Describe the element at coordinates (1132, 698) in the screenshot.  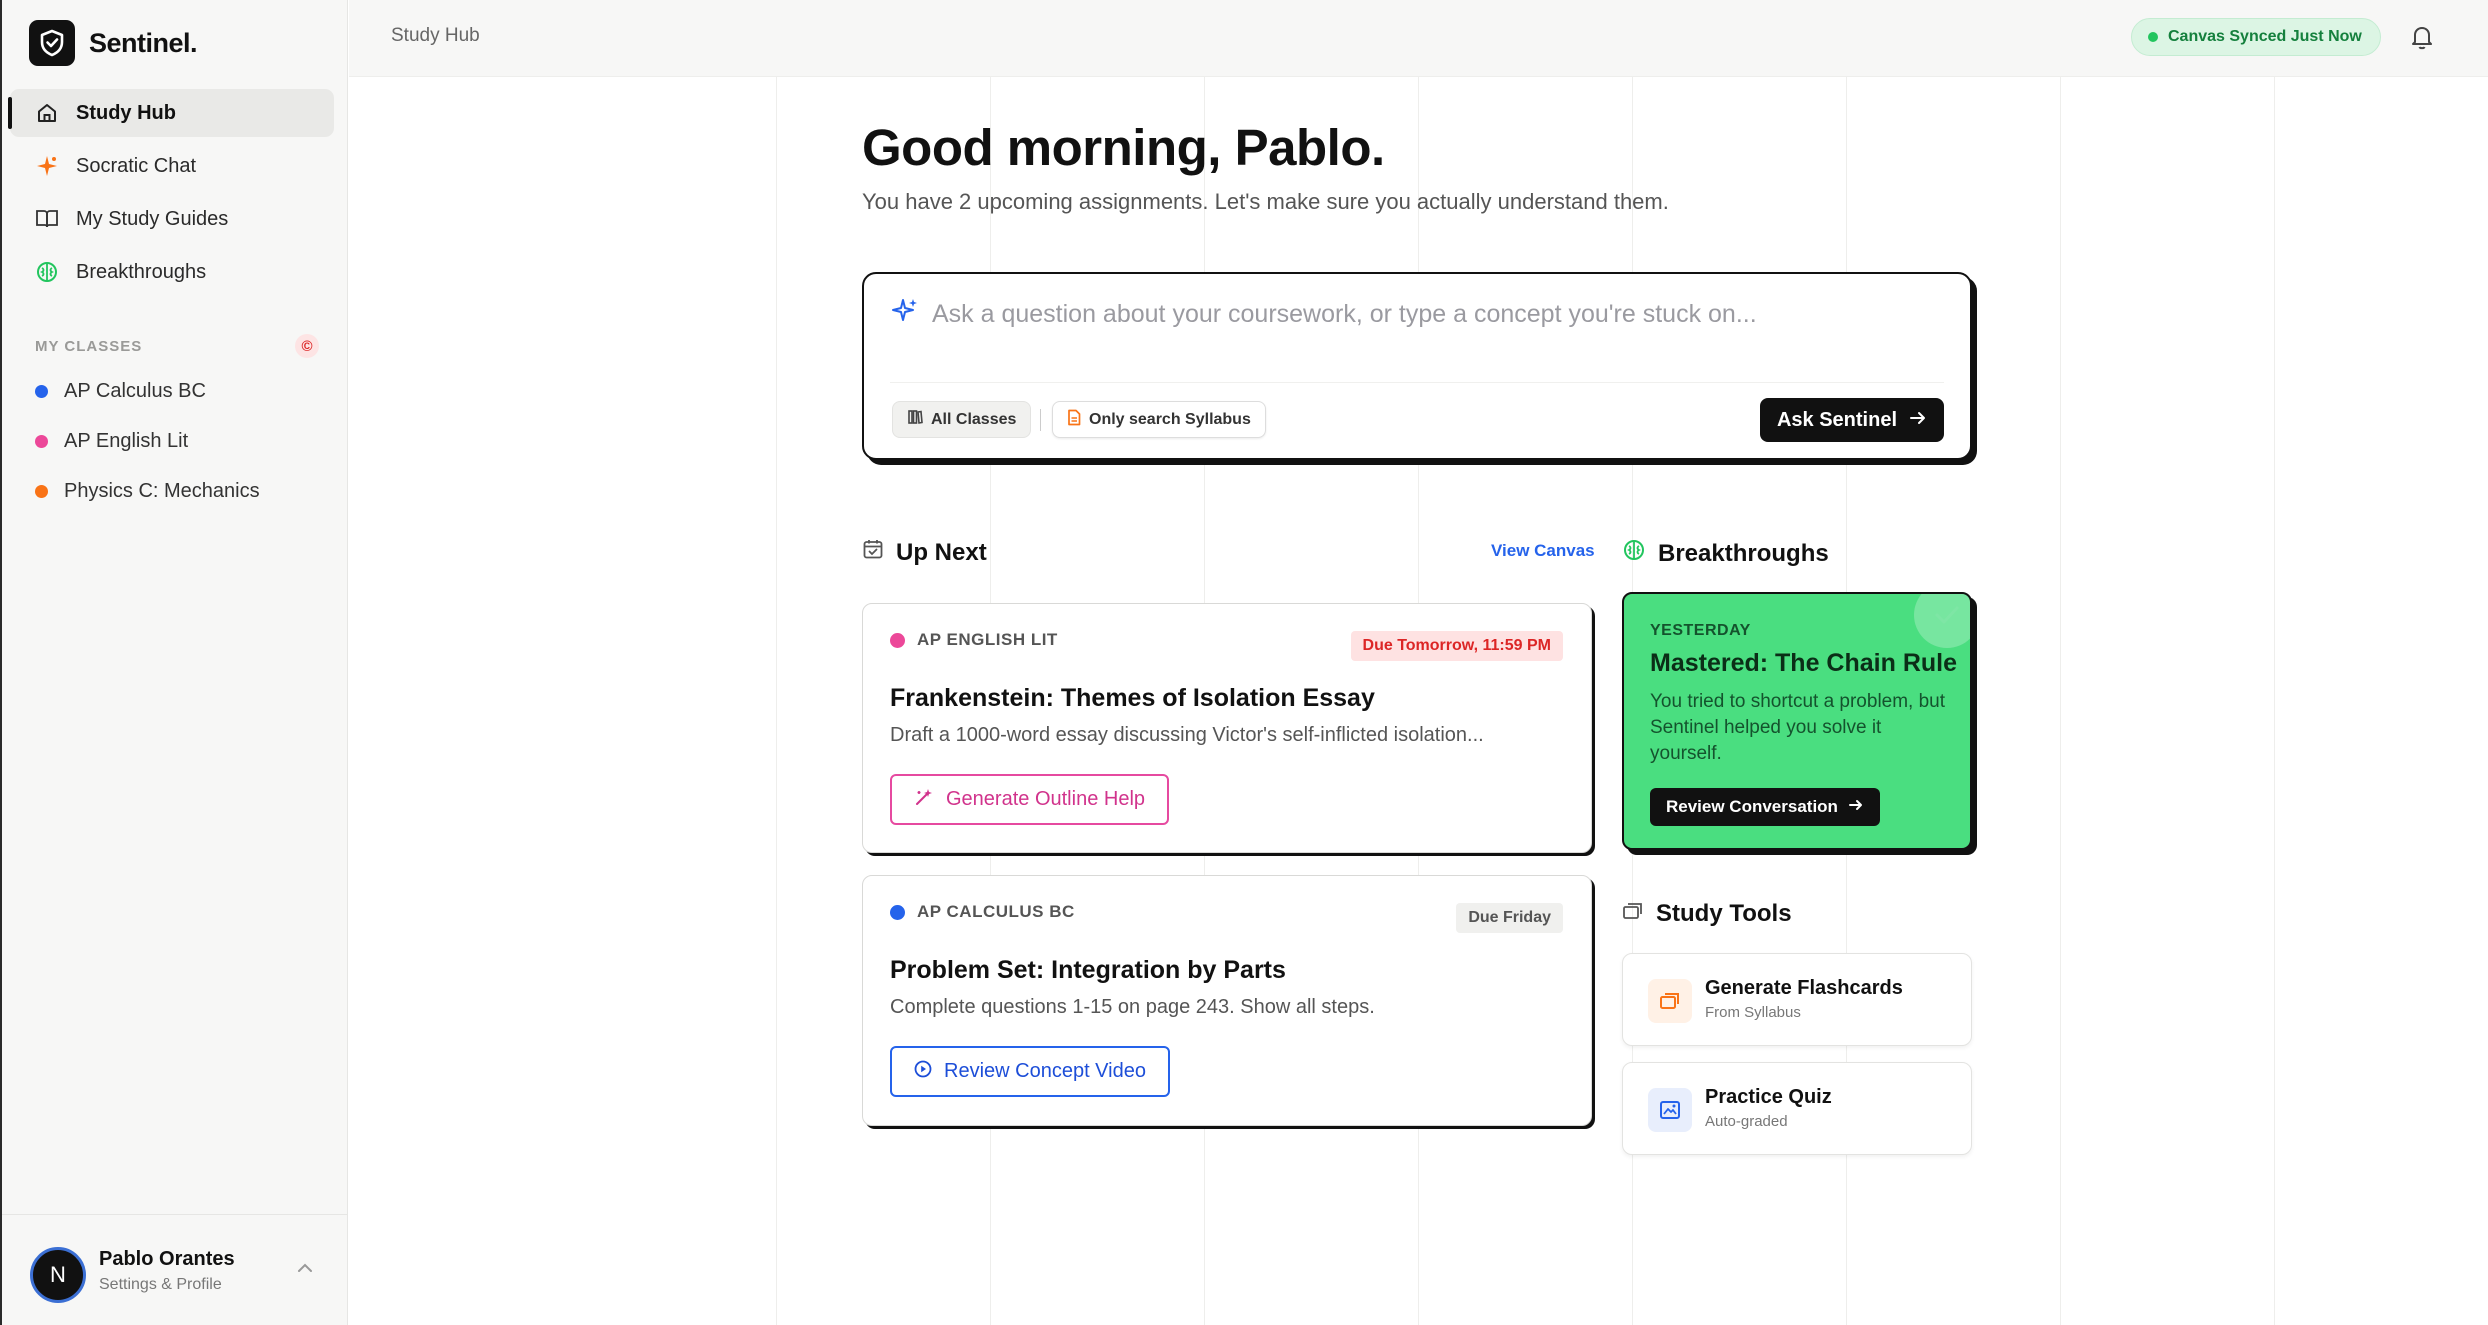
I see `assignment-title: Frankenstein: Themes of Isolation Essay` at that location.